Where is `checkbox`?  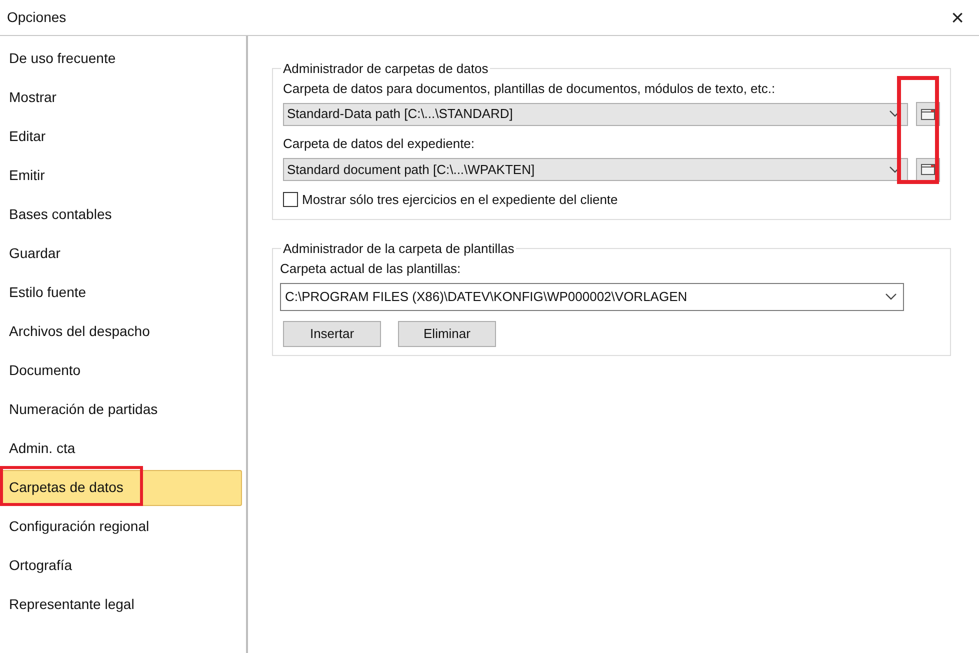 checkbox is located at coordinates (290, 199).